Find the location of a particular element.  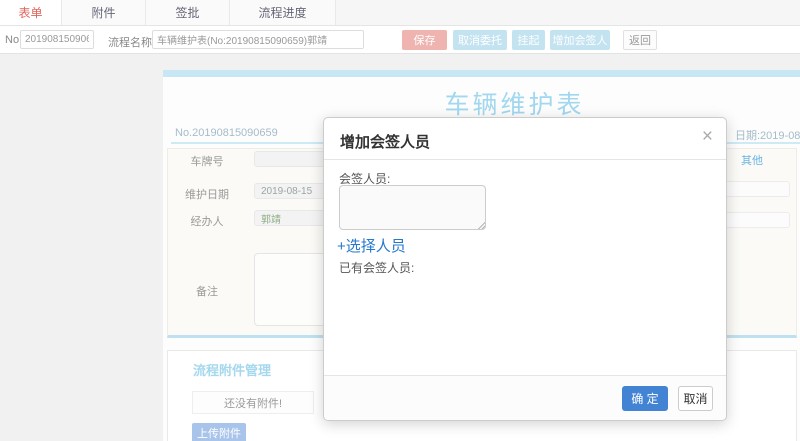

back-button: 返回 is located at coordinates (640, 40).